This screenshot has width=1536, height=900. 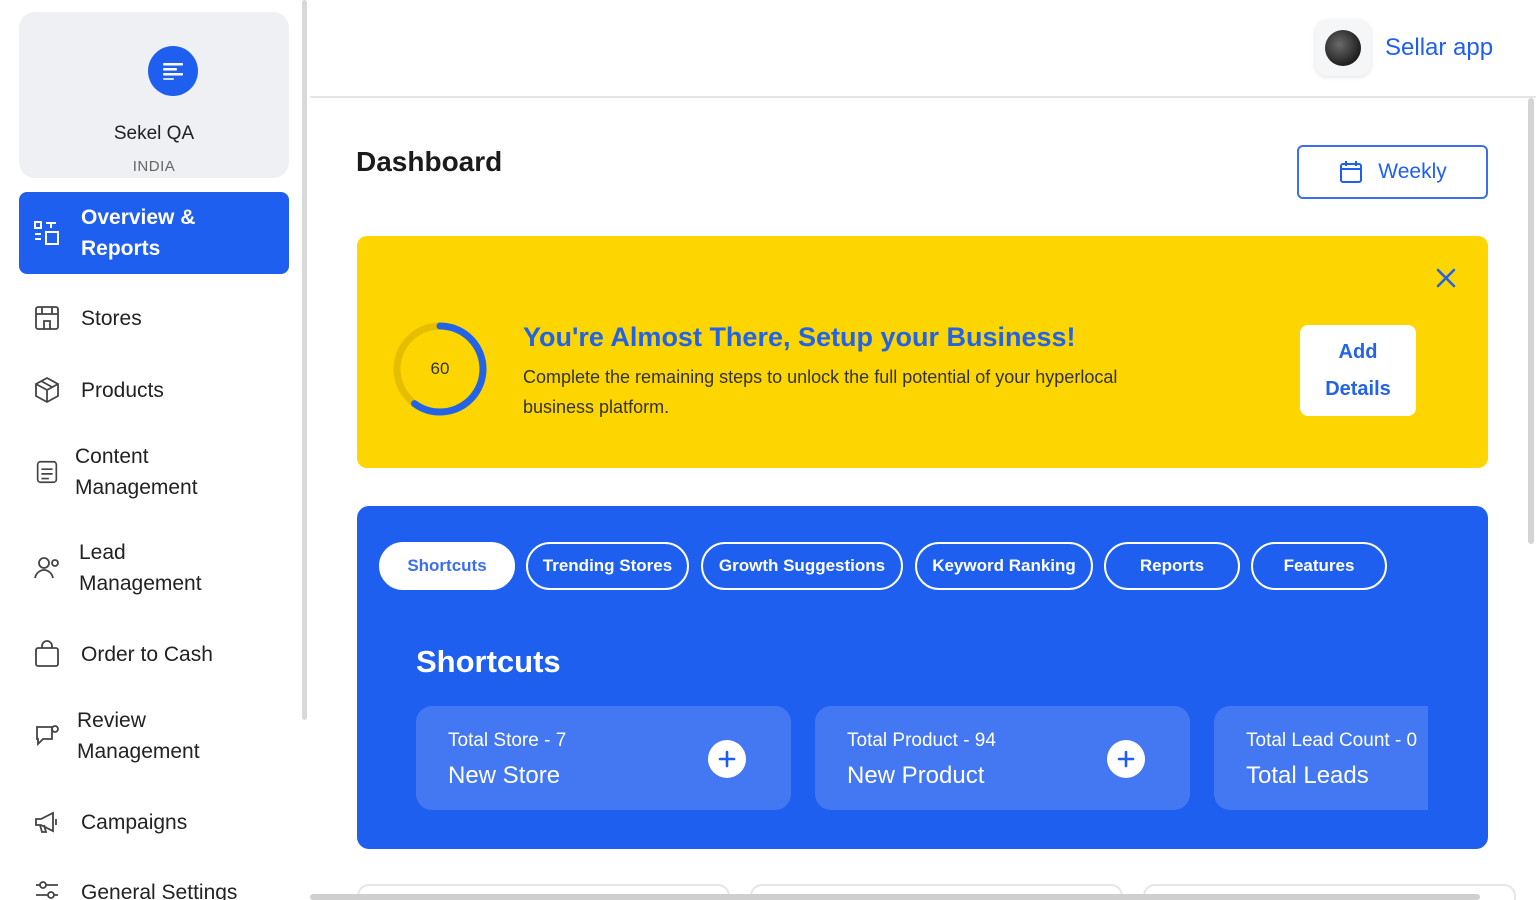 I want to click on shortcut-card-title: Total Leads, so click(x=1307, y=775).